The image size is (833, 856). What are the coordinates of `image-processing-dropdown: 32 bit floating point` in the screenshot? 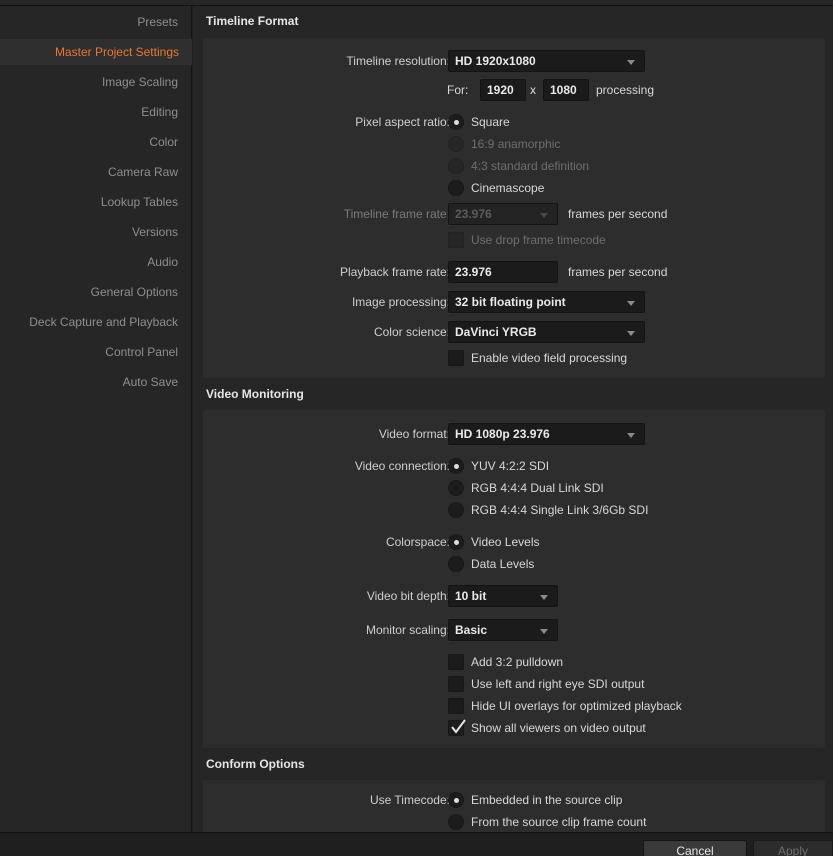 It's located at (546, 302).